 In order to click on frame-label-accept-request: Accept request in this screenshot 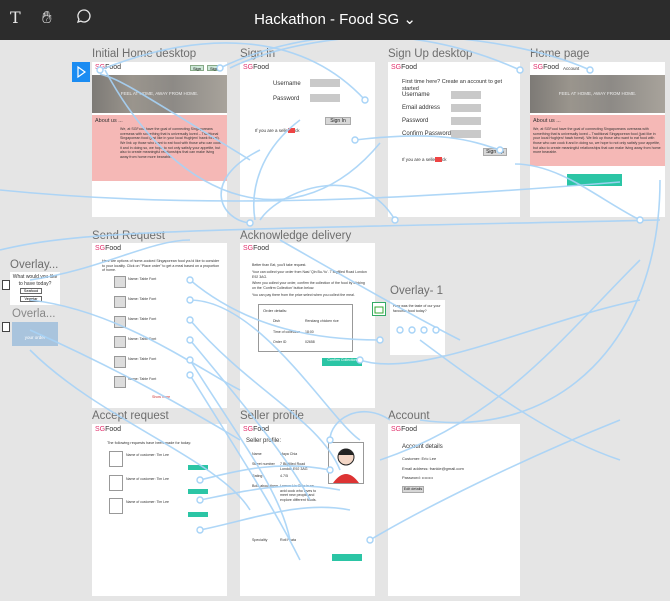, I will do `click(130, 416)`.